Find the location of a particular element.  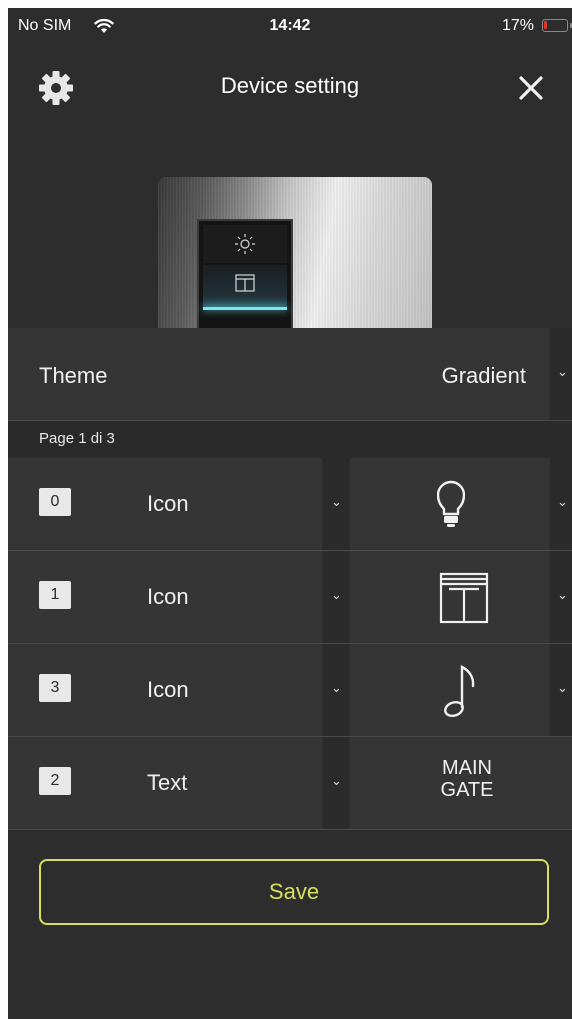

slot-row: 3 Icon ⌄ ⌄ is located at coordinates (290, 690).